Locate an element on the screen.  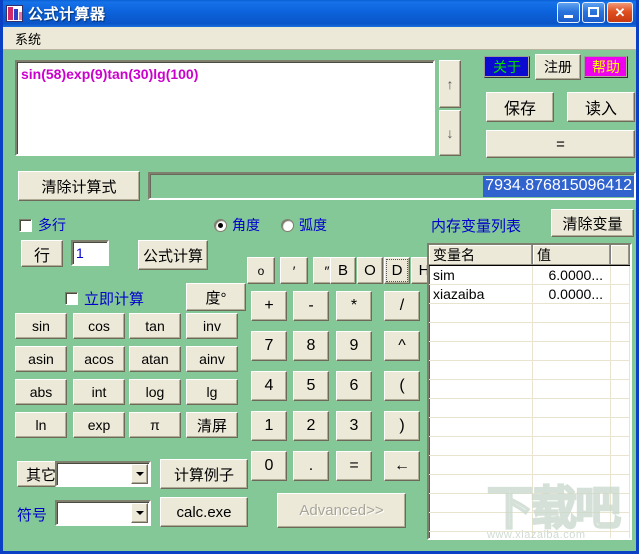
fn-log-button: log is located at coordinates (155, 392).